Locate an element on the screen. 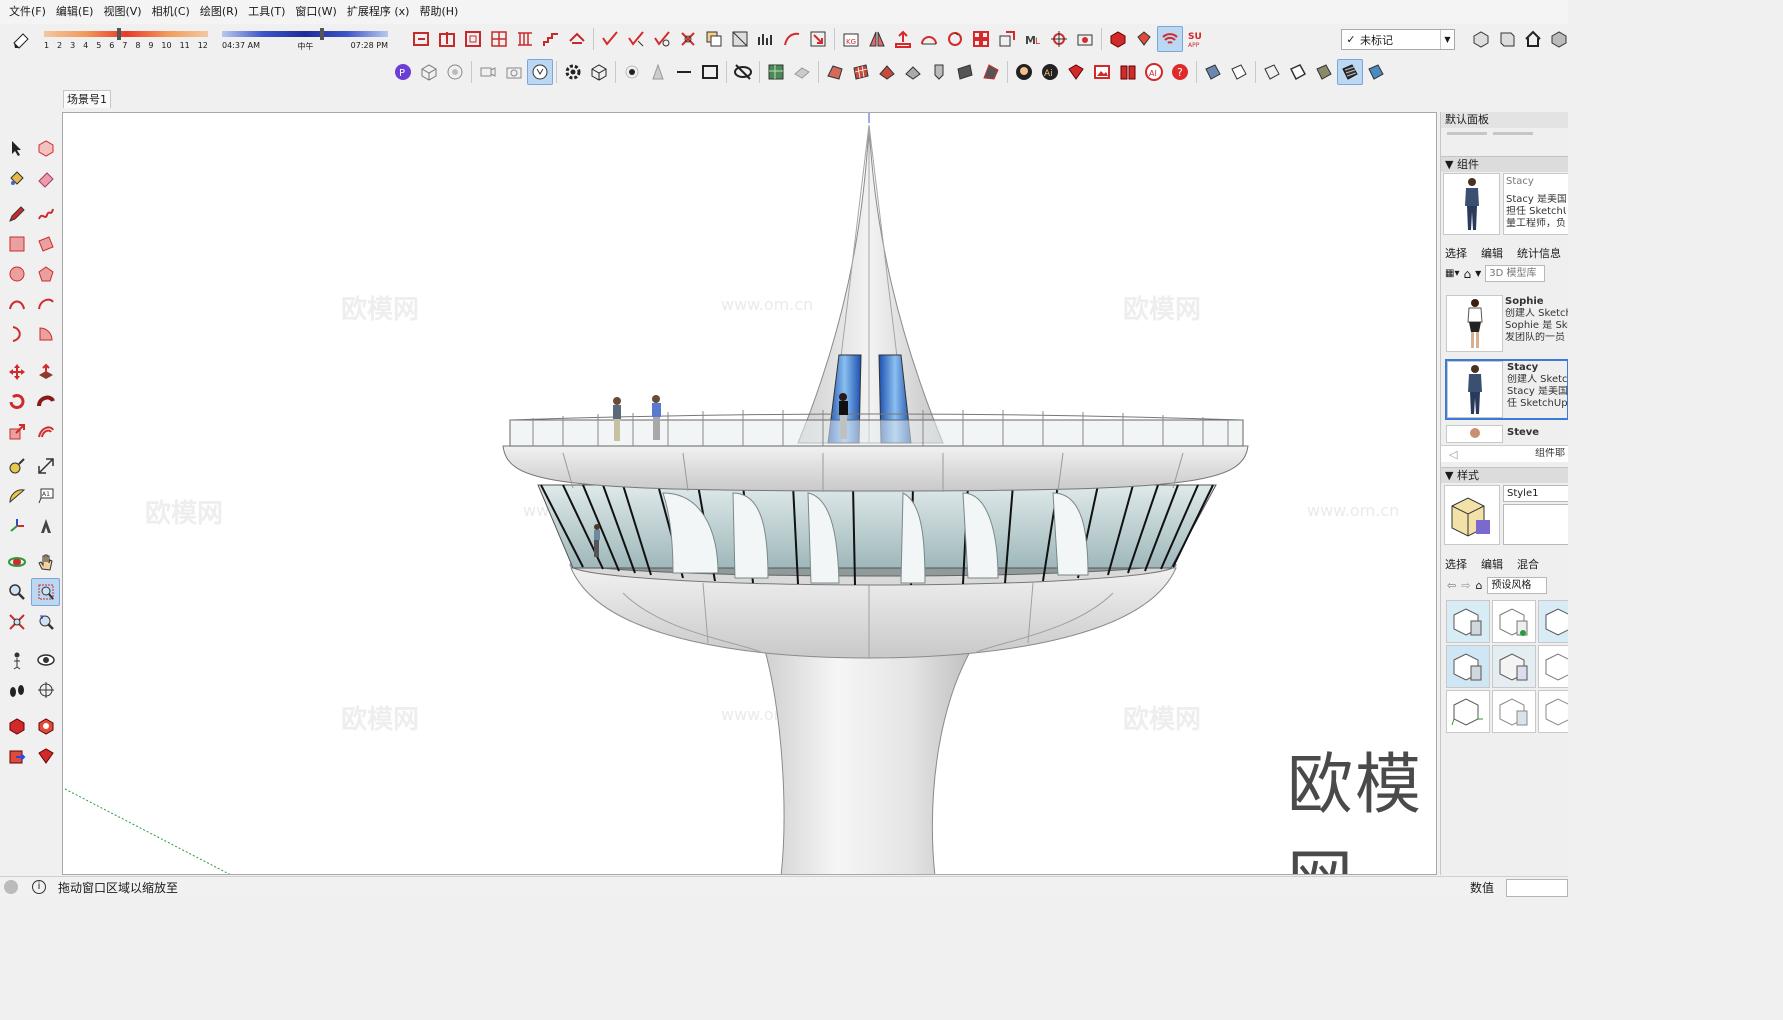  front-view-icon is located at coordinates (1507, 39).